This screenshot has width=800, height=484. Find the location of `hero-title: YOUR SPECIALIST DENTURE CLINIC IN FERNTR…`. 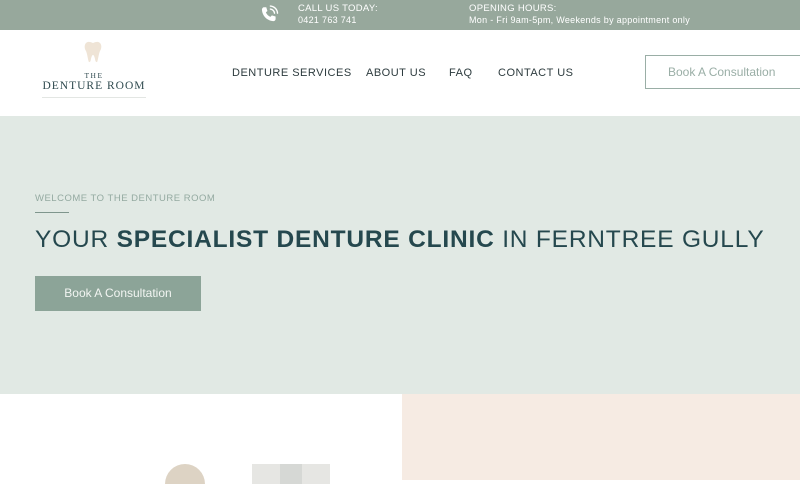

hero-title: YOUR SPECIALIST DENTURE CLINIC IN FERNTR… is located at coordinates (399, 240).